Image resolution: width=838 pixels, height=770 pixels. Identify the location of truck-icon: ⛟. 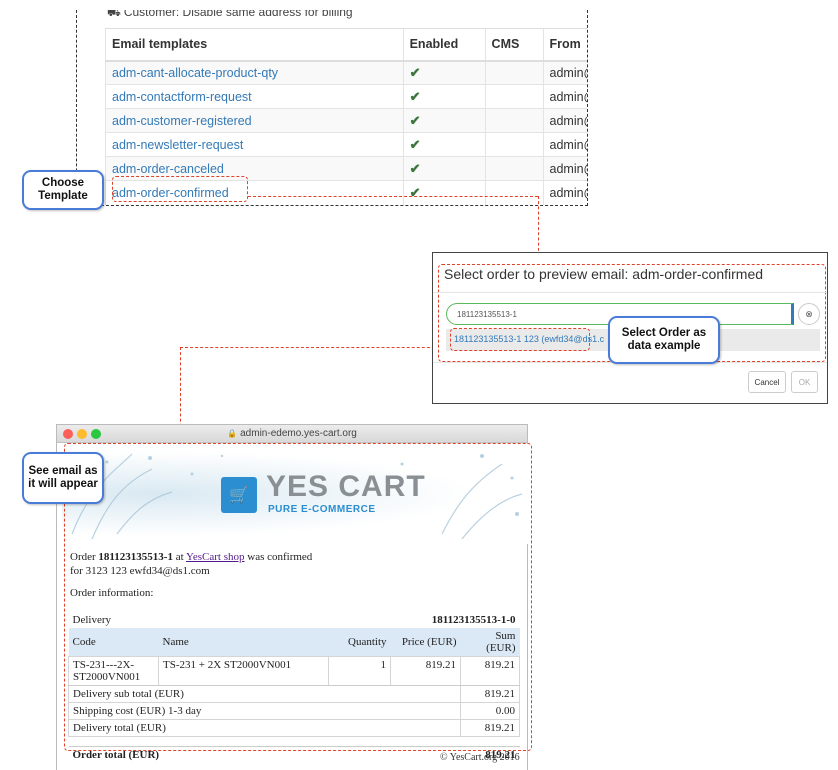
(114, 14).